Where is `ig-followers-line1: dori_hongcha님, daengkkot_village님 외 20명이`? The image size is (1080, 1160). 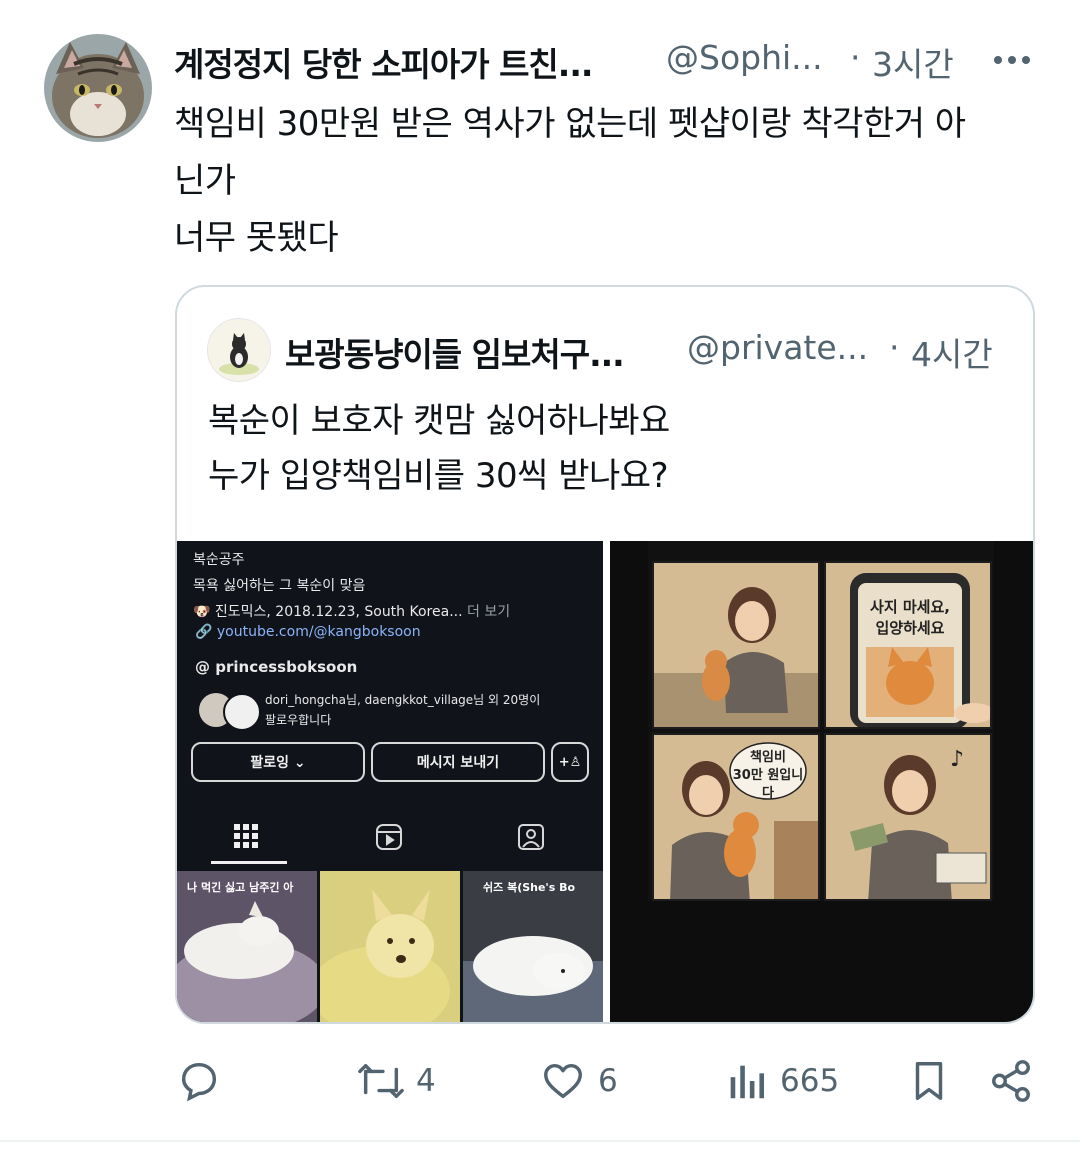
ig-followers-line1: dori_hongcha님, daengkkot_village님 외 20명이 is located at coordinates (403, 700).